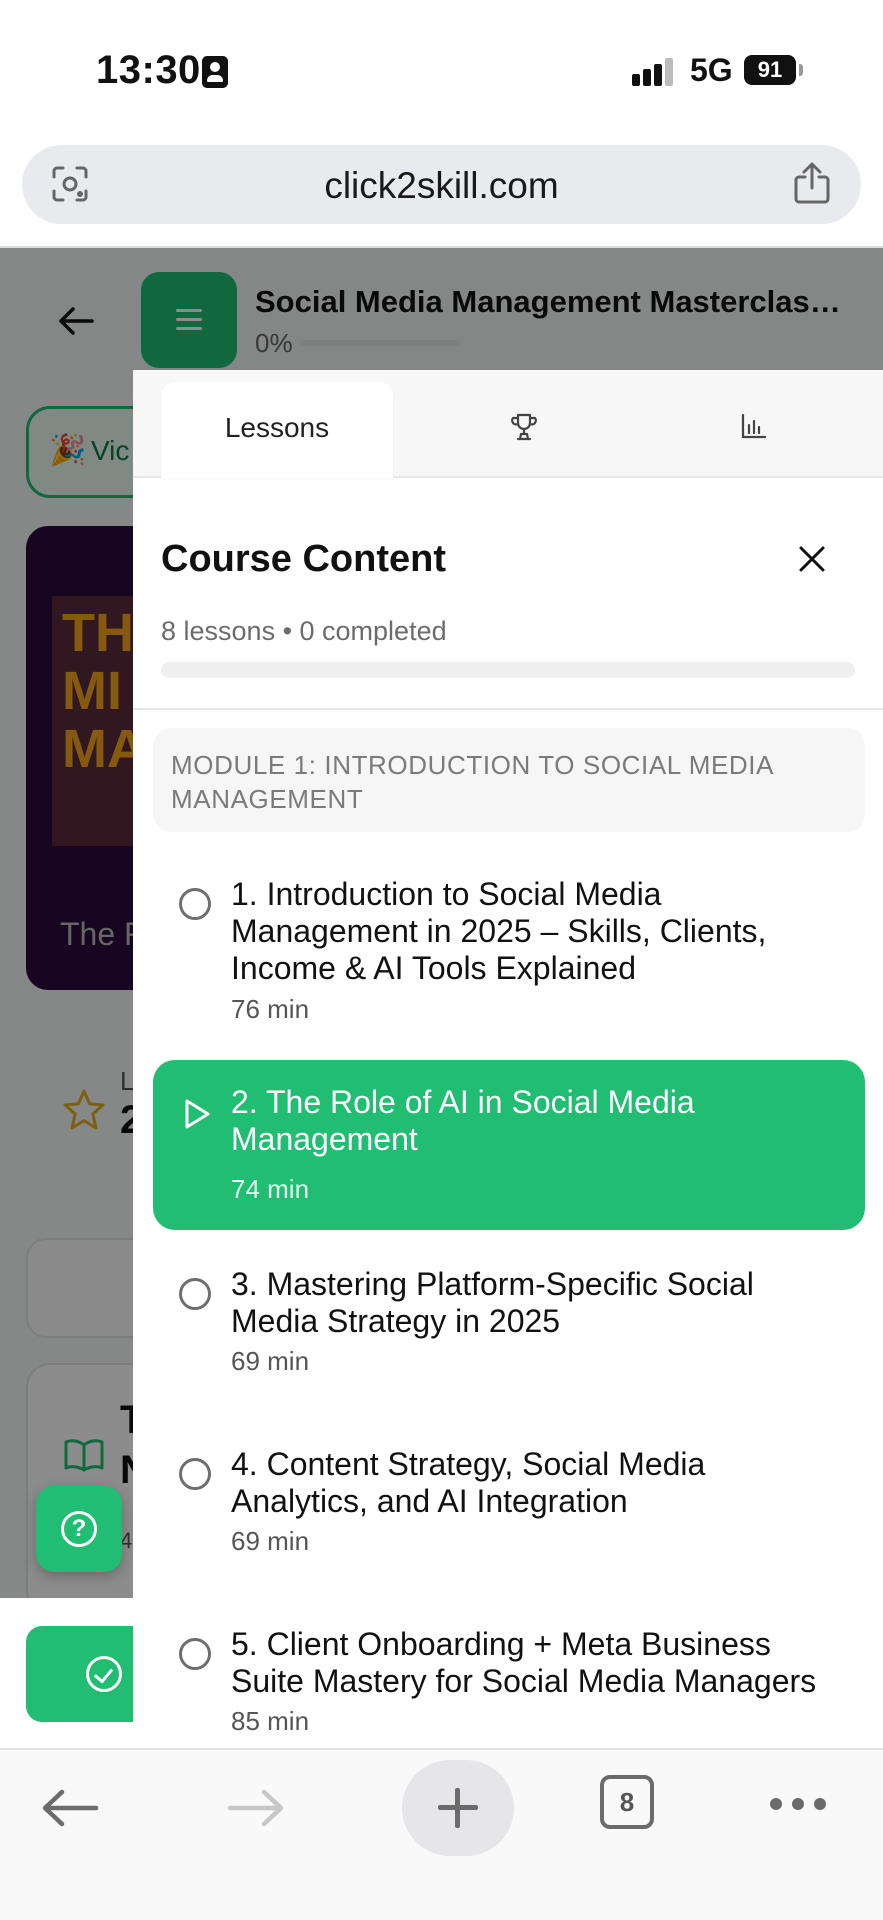 The image size is (883, 1920). What do you see at coordinates (104, 1674) in the screenshot?
I see `check-circle-icon` at bounding box center [104, 1674].